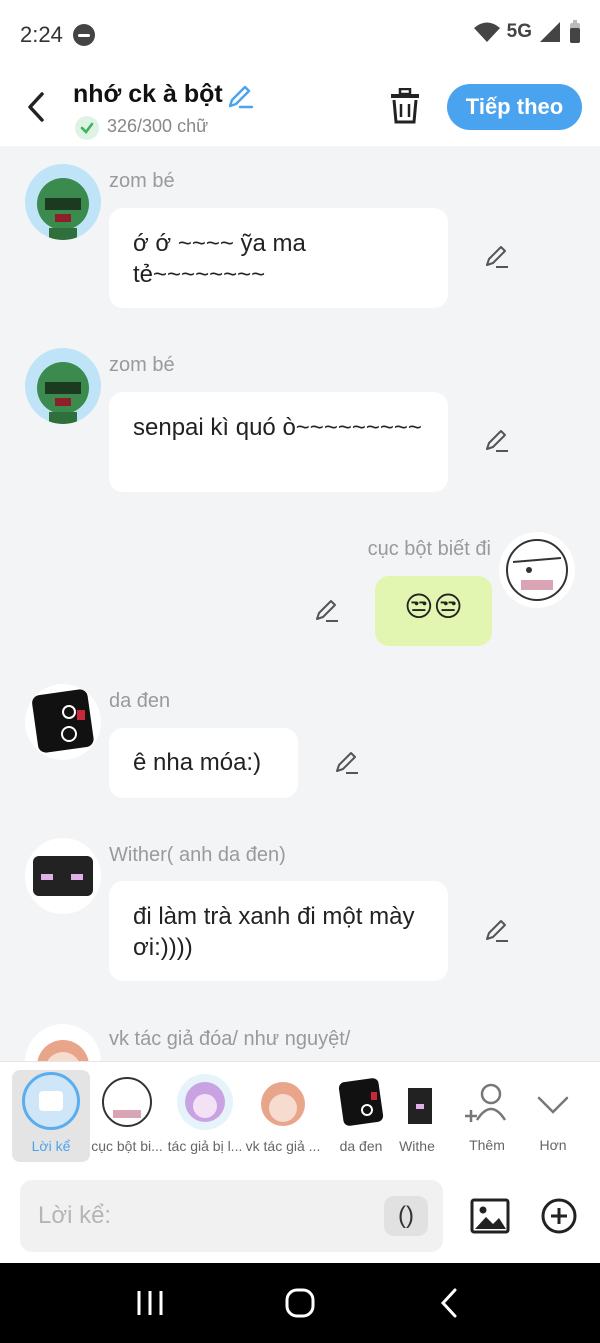 Image resolution: width=600 pixels, height=1343 pixels. I want to click on message-bubble: senpai kì quó ò~~~~~~~~~, so click(278, 442).